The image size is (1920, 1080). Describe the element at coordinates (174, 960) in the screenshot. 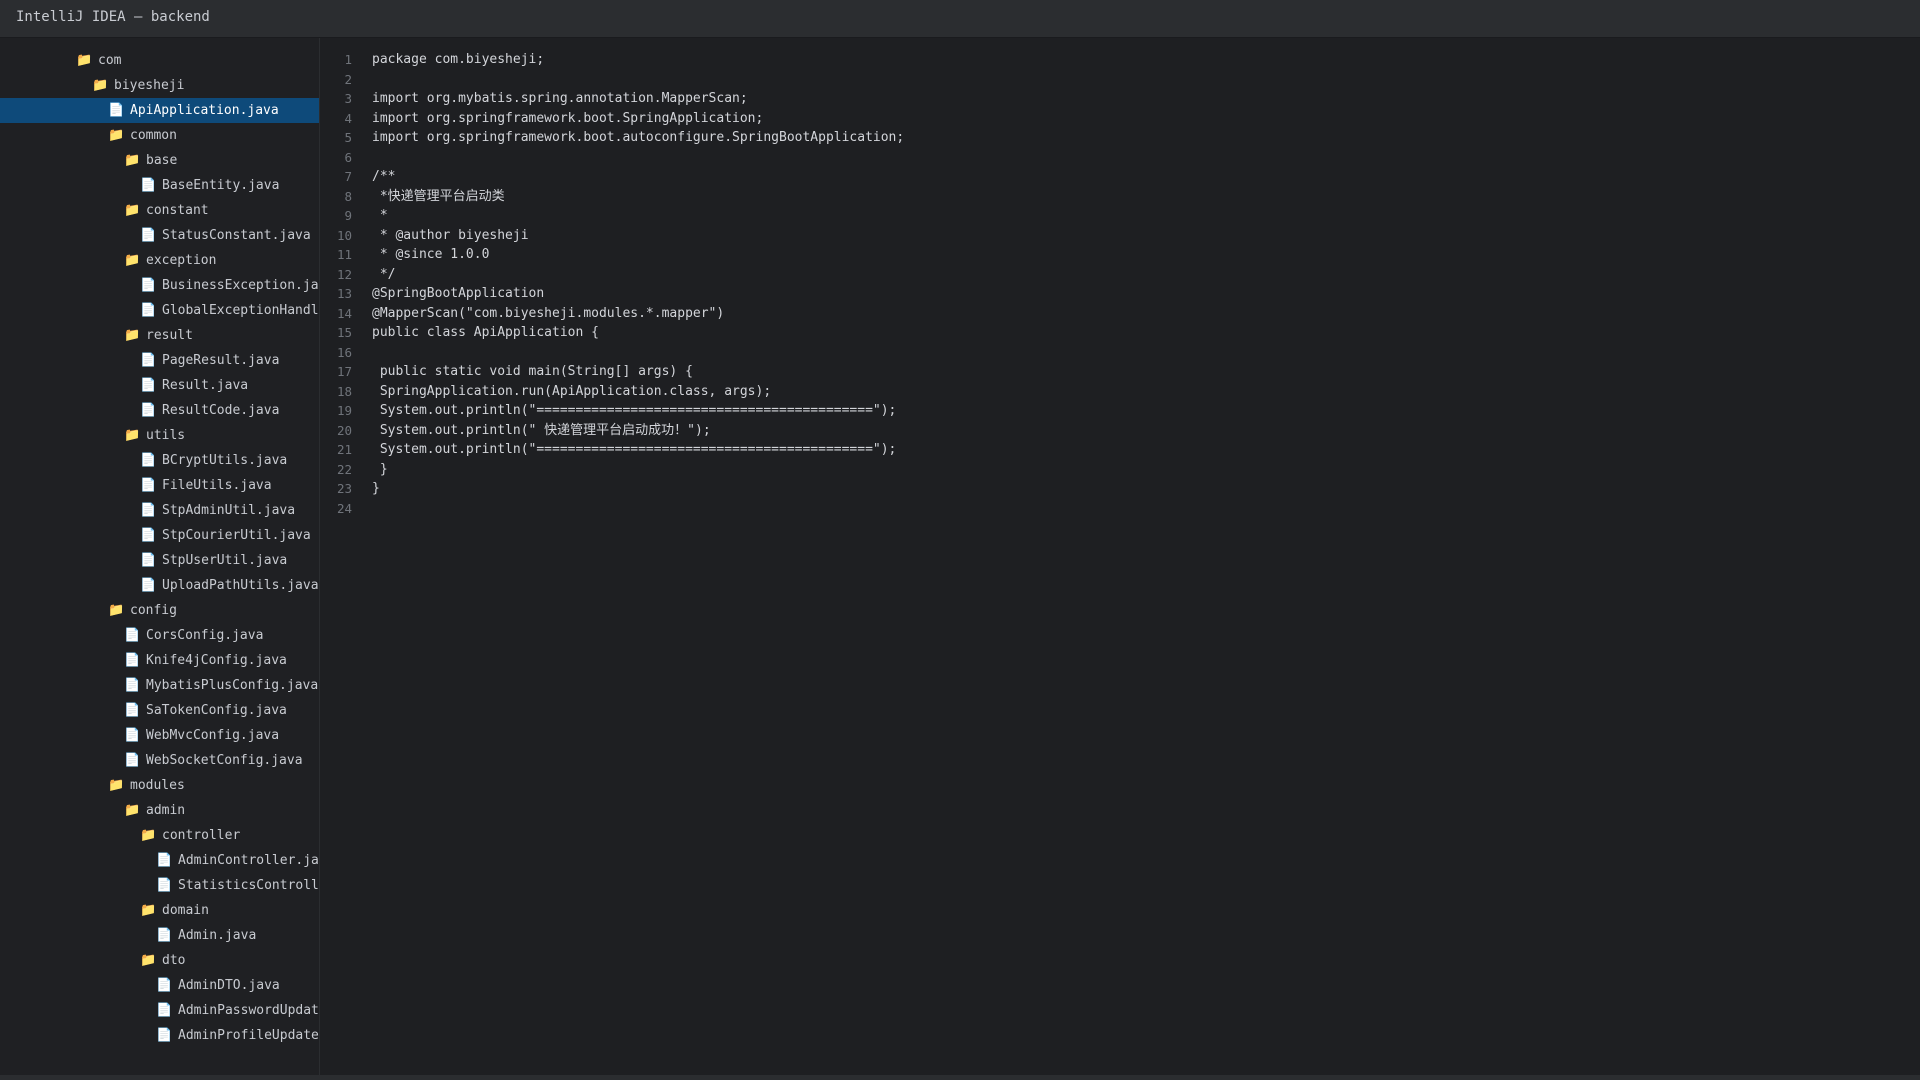

I see `tree-item-label: dto` at that location.